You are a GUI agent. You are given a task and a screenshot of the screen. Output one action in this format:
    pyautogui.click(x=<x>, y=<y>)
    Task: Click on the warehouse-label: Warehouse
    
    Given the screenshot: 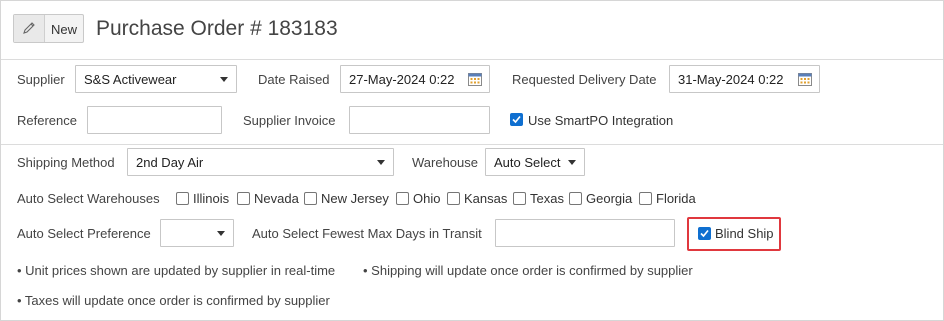 What is the action you would take?
    pyautogui.click(x=445, y=162)
    